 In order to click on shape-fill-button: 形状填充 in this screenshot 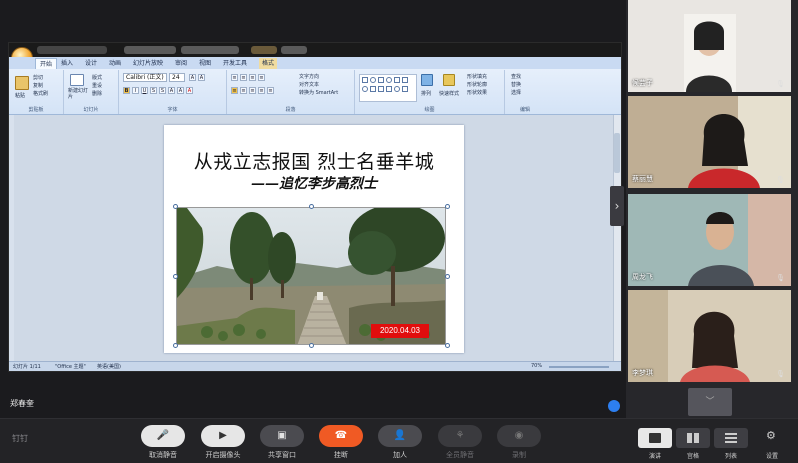, I will do `click(477, 76)`.